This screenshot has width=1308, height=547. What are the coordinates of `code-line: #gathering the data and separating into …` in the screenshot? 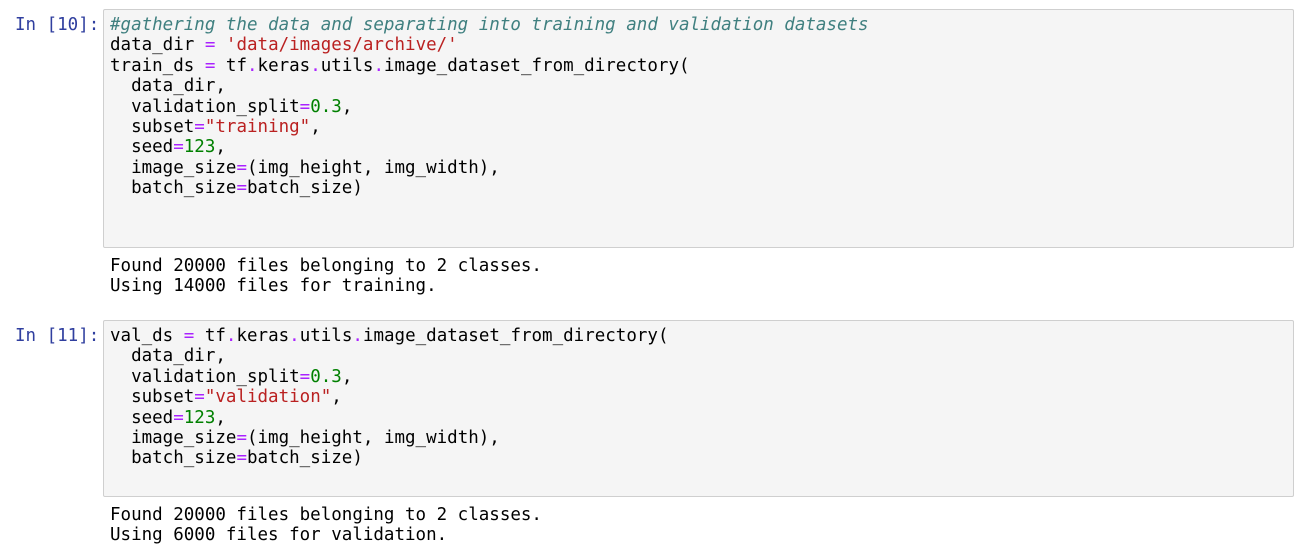 It's located at (489, 25).